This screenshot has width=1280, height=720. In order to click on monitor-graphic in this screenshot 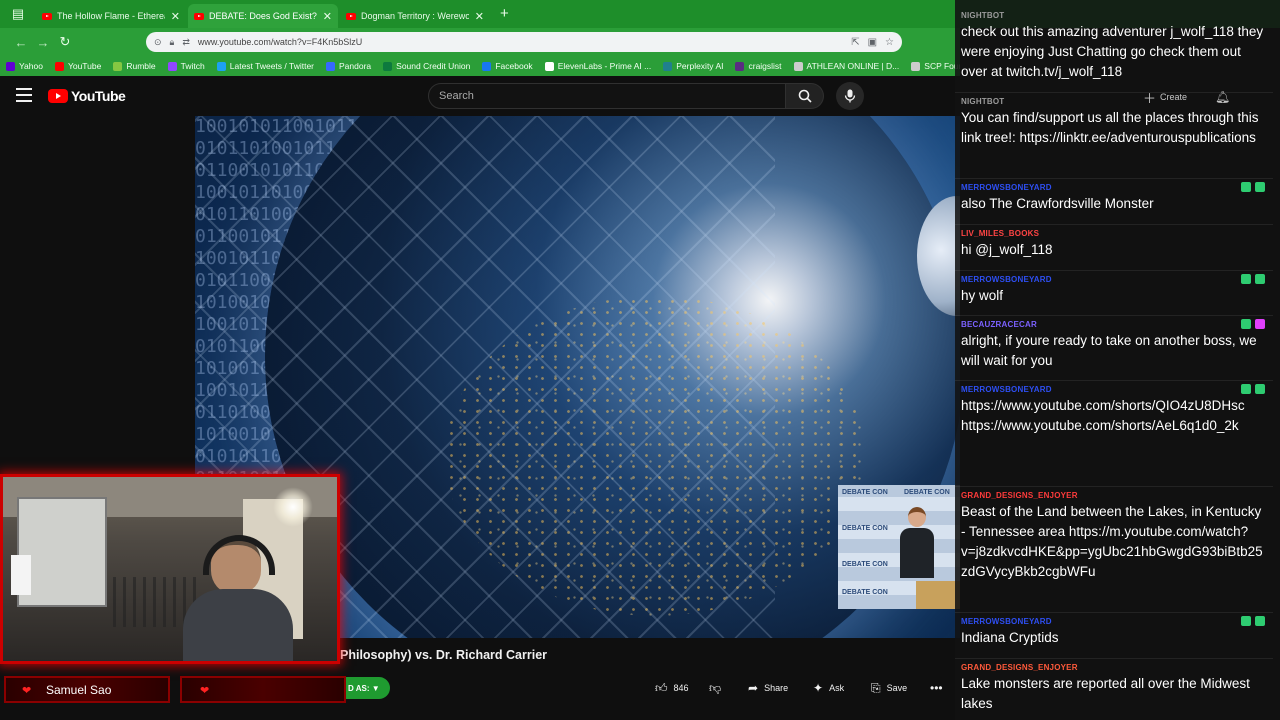, I will do `click(21, 575)`.